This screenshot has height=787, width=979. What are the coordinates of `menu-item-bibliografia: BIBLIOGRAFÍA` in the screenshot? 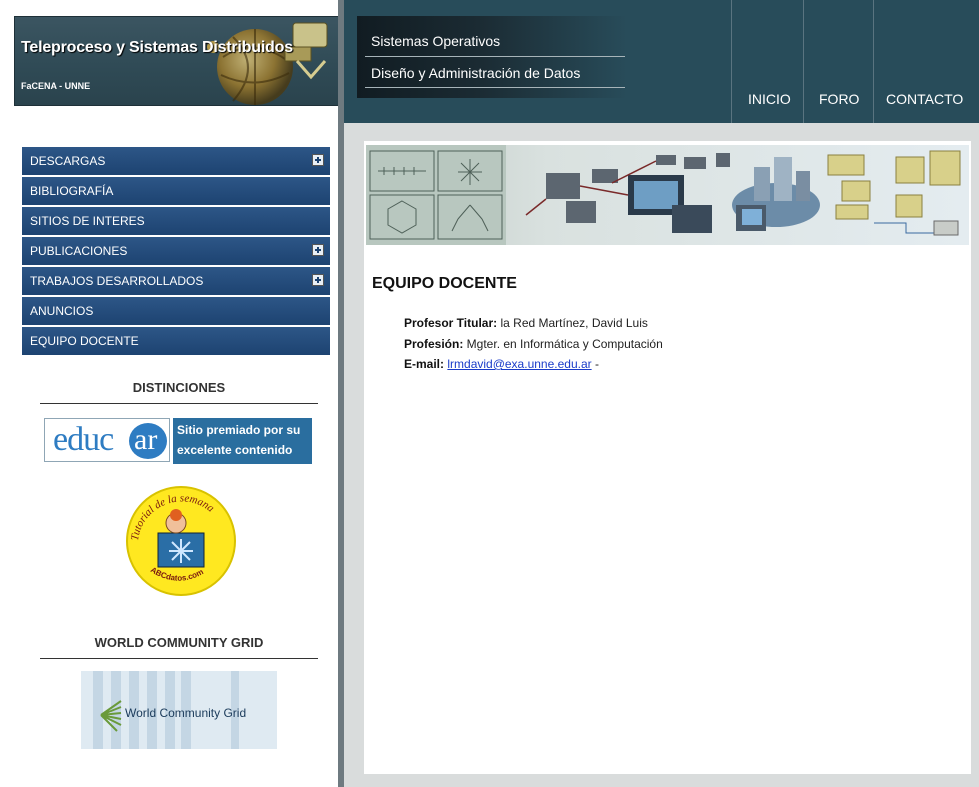 It's located at (176, 191).